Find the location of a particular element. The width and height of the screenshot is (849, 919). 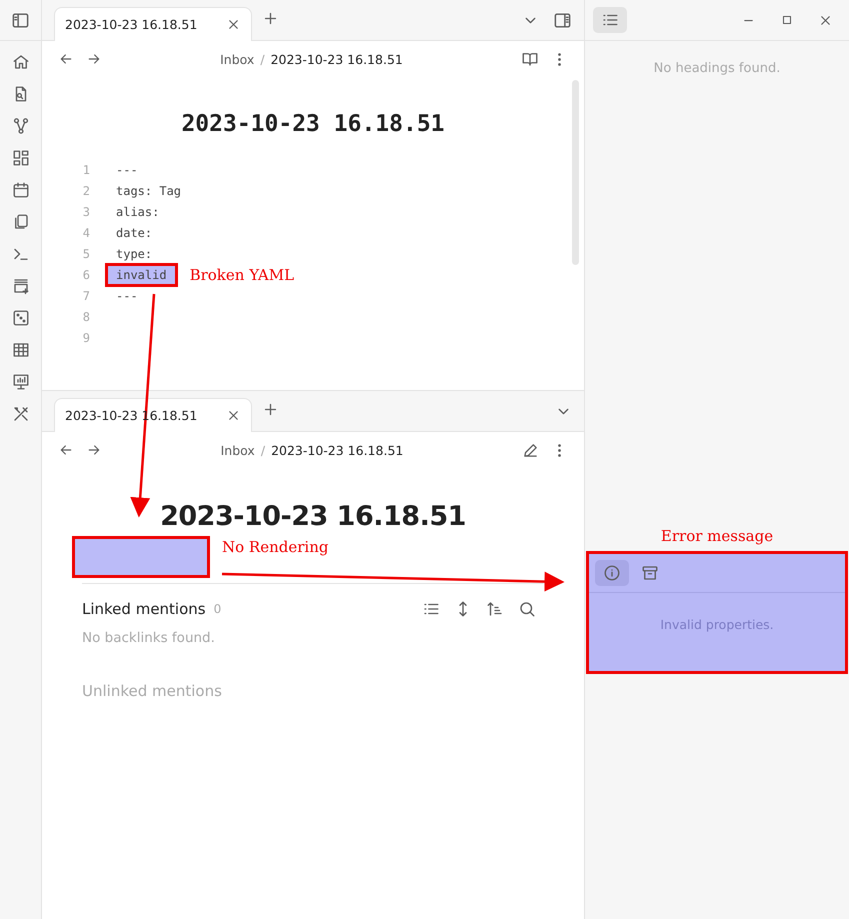

tab-title: 2023-10-23 16.18.51 is located at coordinates (131, 24).